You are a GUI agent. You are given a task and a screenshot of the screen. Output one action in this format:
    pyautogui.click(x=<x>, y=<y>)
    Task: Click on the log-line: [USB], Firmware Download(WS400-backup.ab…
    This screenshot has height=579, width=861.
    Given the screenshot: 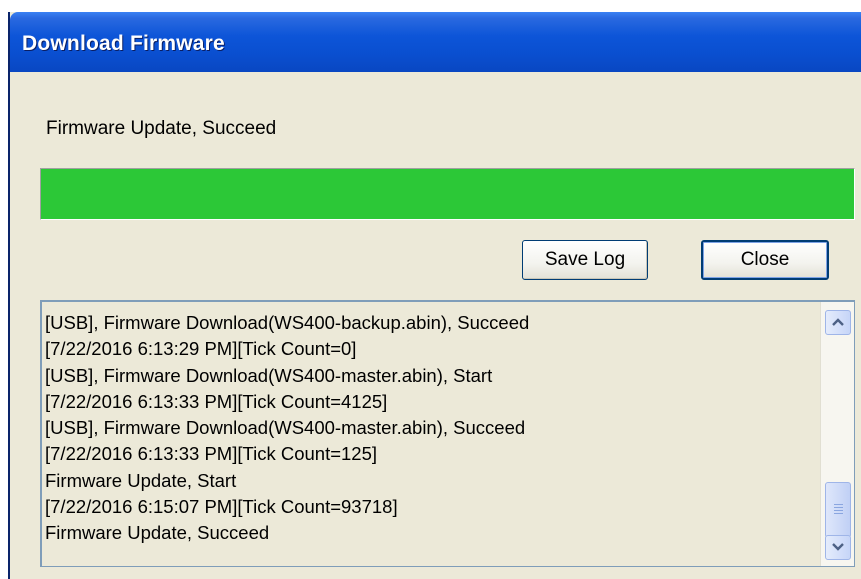 What is the action you would take?
    pyautogui.click(x=287, y=322)
    